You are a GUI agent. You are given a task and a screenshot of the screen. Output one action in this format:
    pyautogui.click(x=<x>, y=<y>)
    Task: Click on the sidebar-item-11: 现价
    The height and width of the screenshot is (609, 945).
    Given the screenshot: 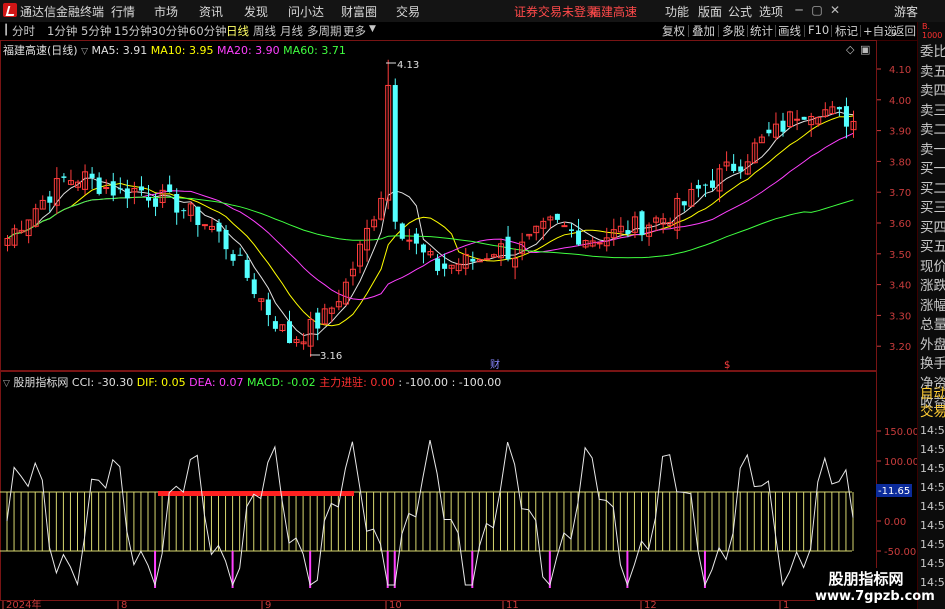 What is the action you would take?
    pyautogui.click(x=932, y=267)
    